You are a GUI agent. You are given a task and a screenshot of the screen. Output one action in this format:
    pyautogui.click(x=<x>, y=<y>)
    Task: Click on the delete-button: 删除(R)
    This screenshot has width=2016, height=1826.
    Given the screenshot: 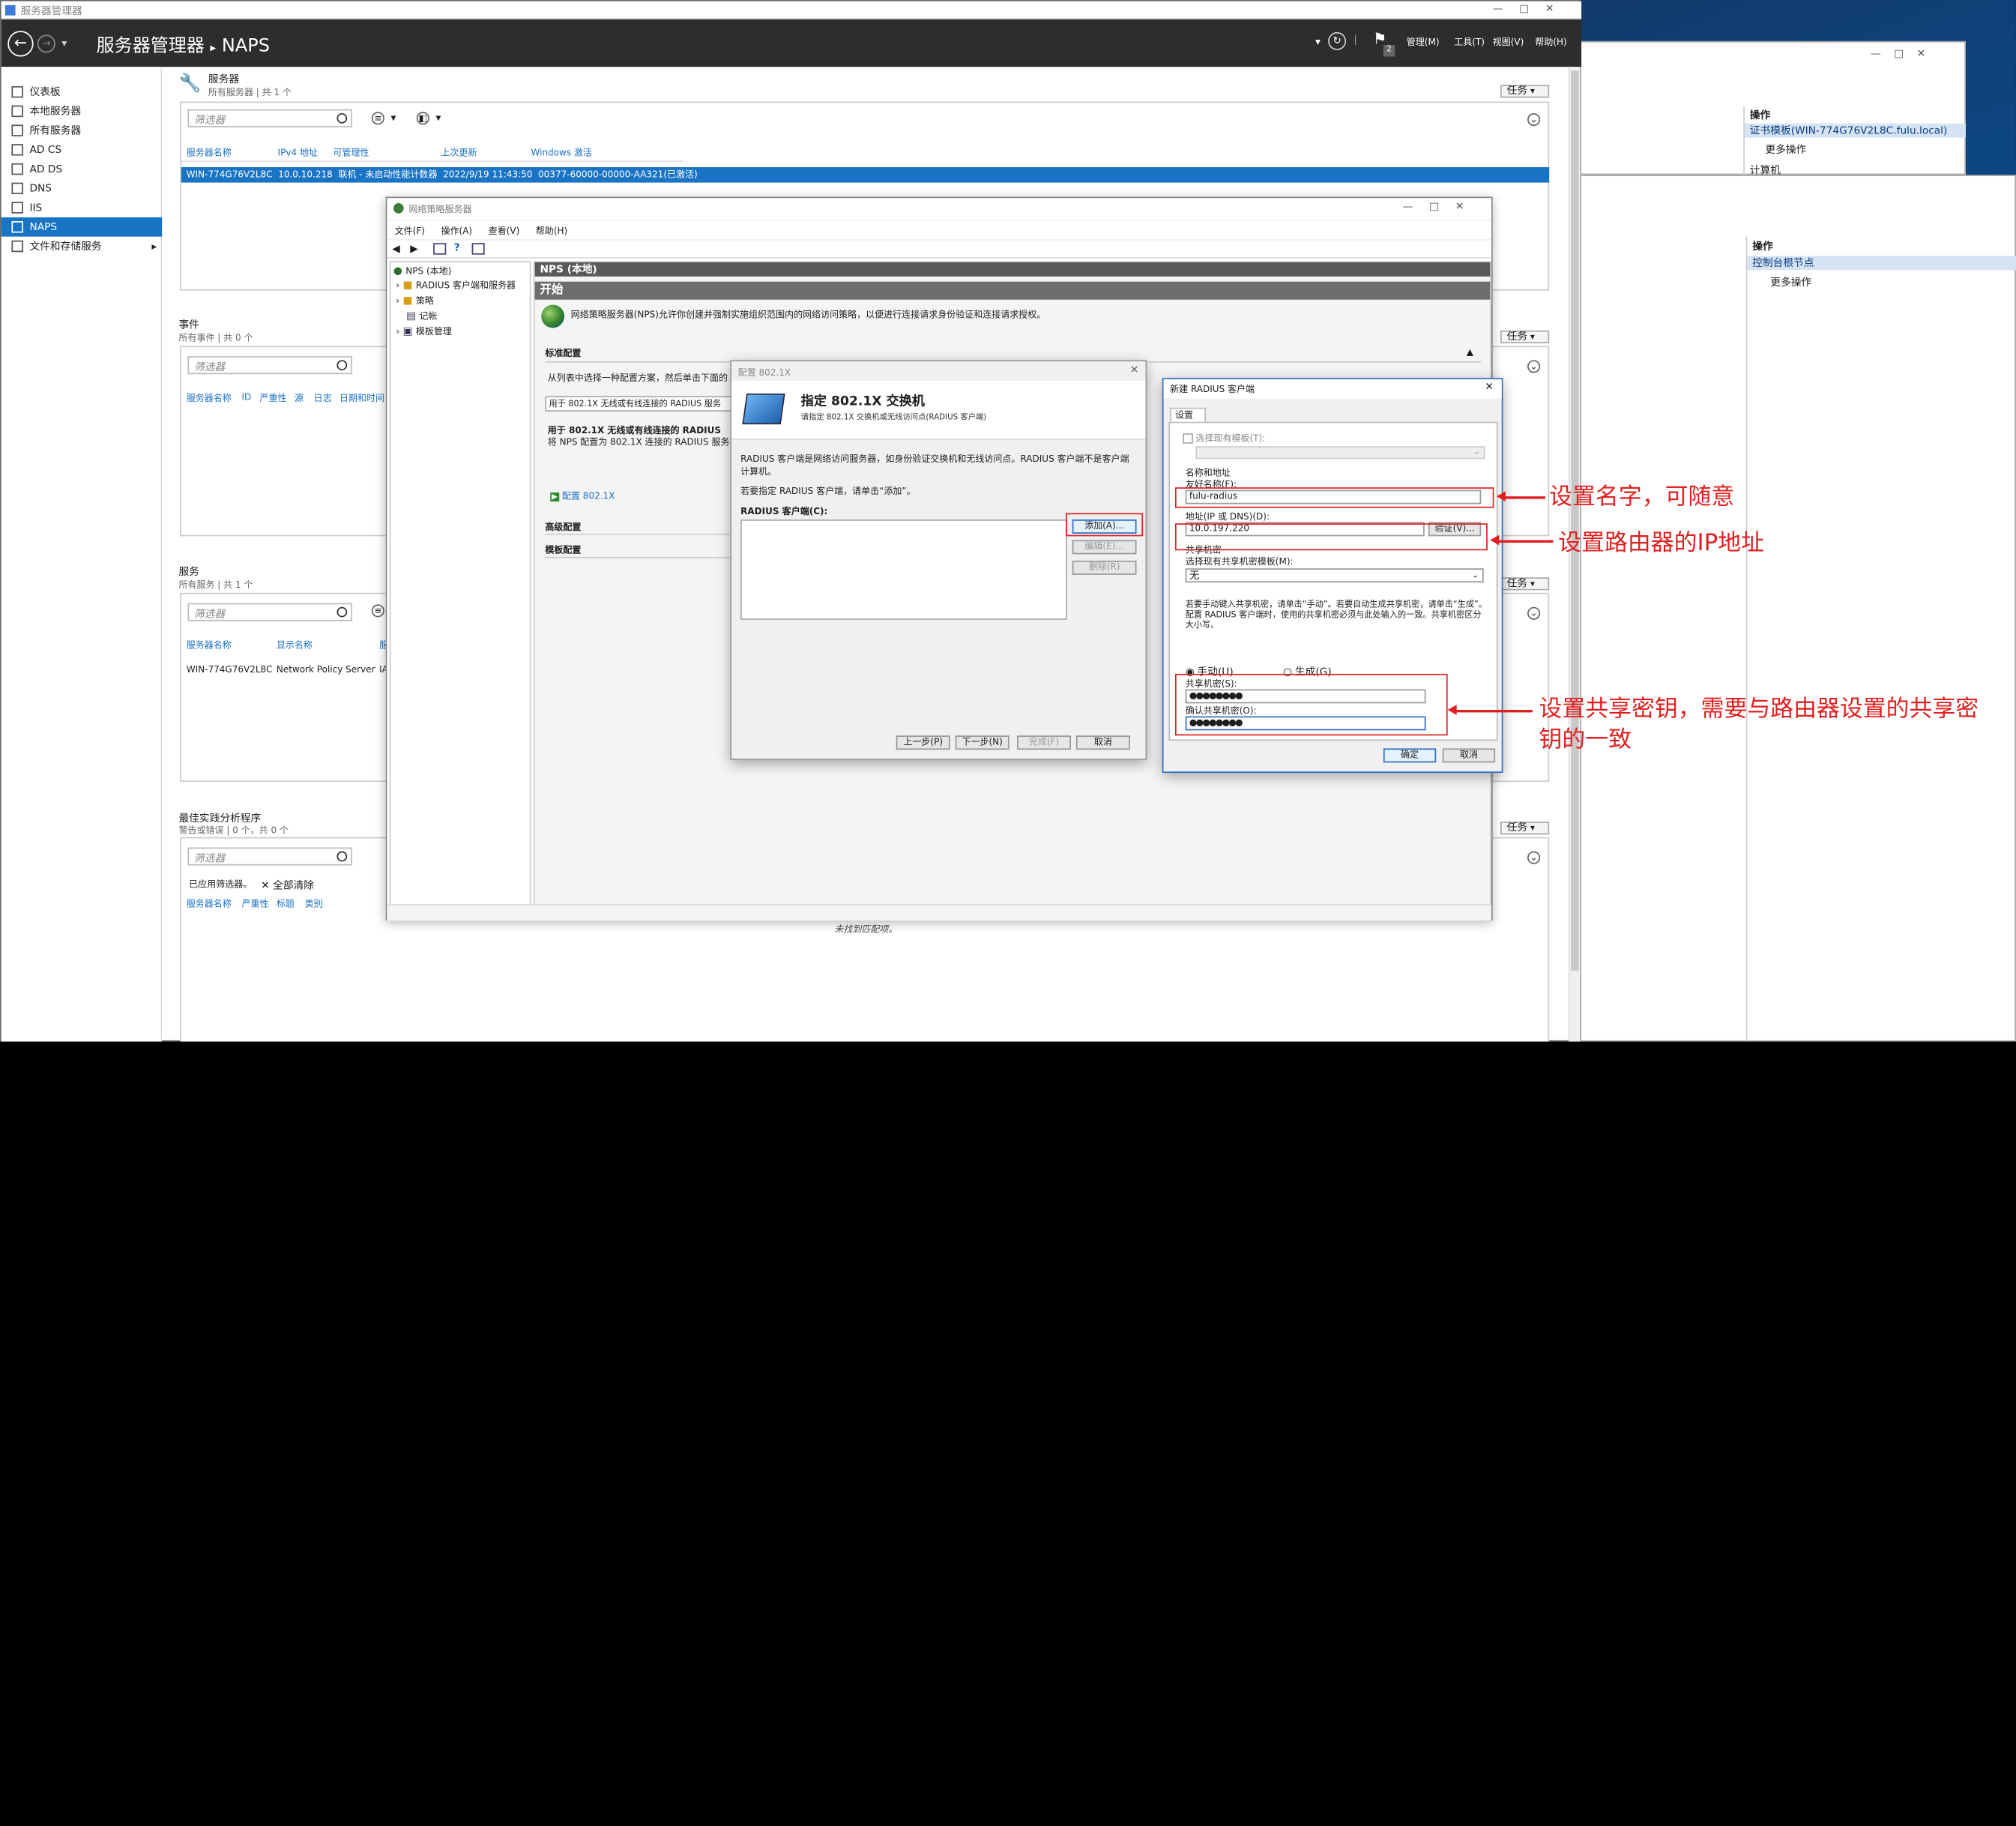 What is the action you would take?
    pyautogui.click(x=1104, y=568)
    